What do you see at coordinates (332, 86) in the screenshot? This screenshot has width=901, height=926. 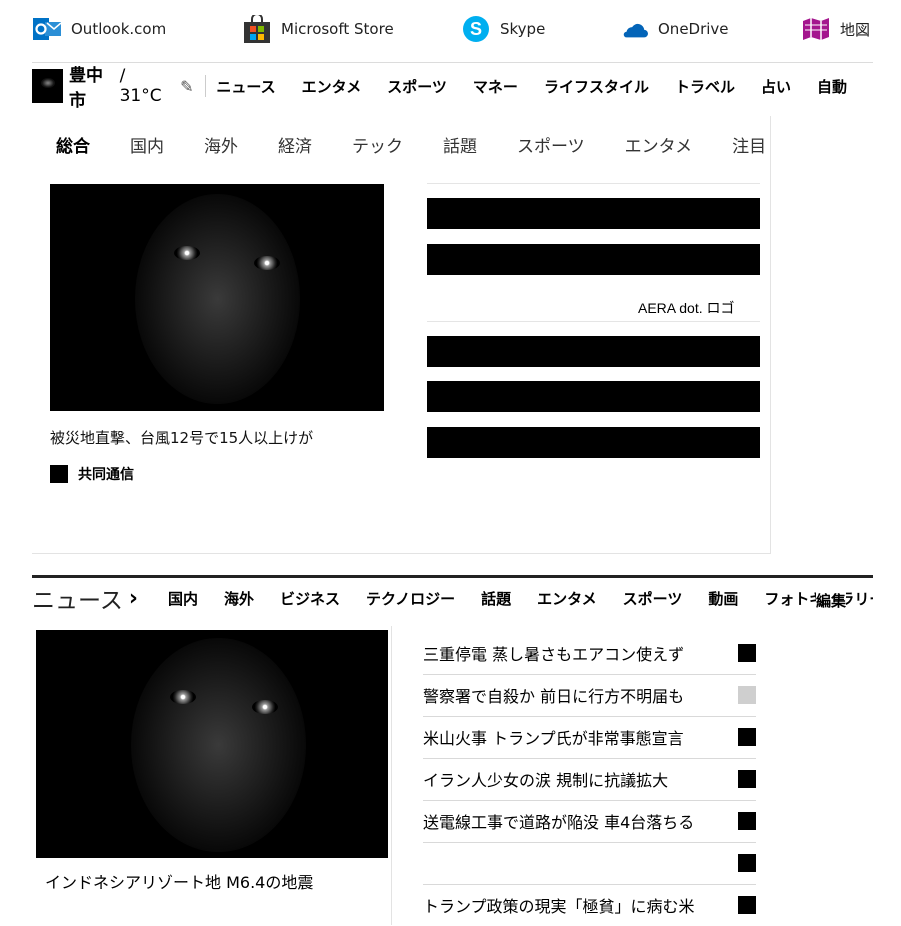 I see `nav-item-entame: エンタメ` at bounding box center [332, 86].